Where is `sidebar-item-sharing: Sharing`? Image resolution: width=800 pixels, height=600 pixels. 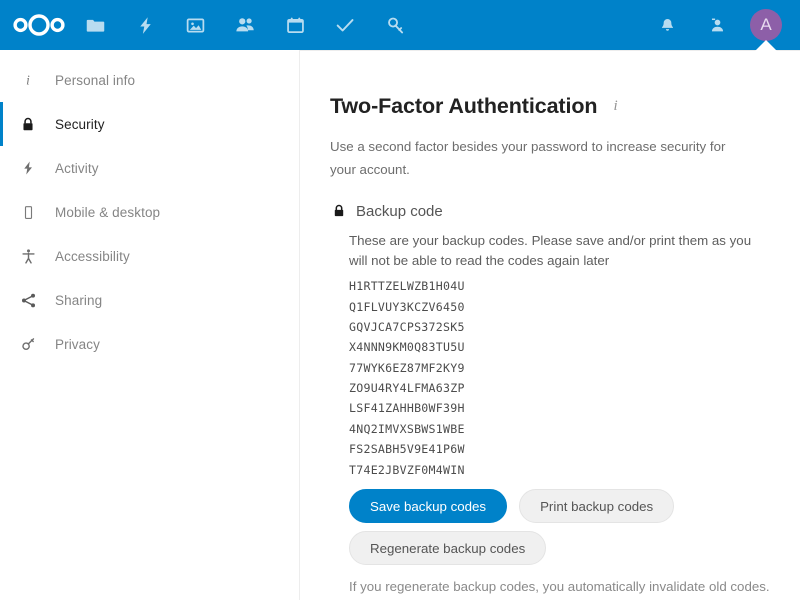 sidebar-item-sharing: Sharing is located at coordinates (149, 300).